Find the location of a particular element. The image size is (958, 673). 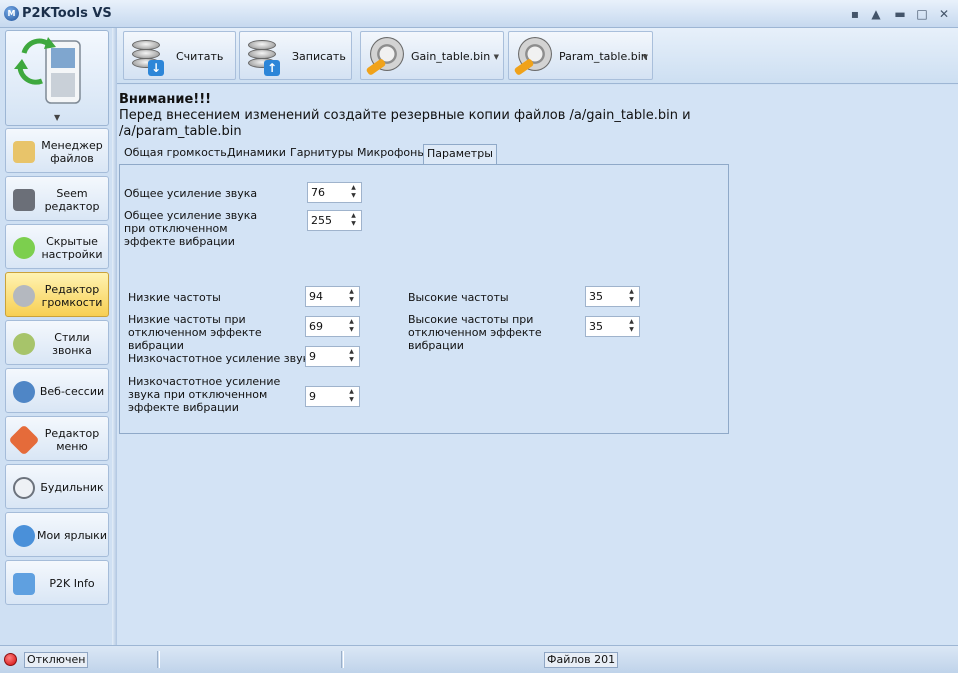

tab-speakers: Динамики is located at coordinates (256, 154).